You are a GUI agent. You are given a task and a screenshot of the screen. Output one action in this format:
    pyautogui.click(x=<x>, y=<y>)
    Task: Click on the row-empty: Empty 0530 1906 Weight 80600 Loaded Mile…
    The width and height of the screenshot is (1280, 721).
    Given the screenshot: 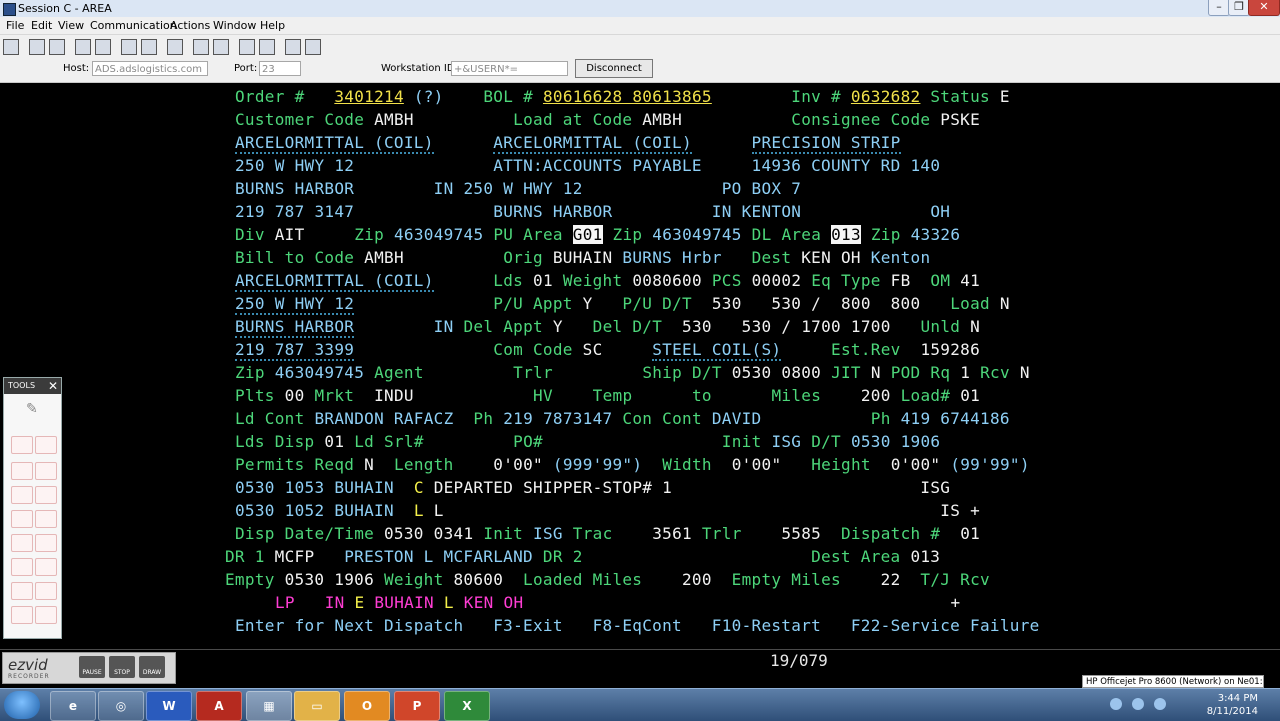 What is the action you would take?
    pyautogui.click(x=607, y=579)
    